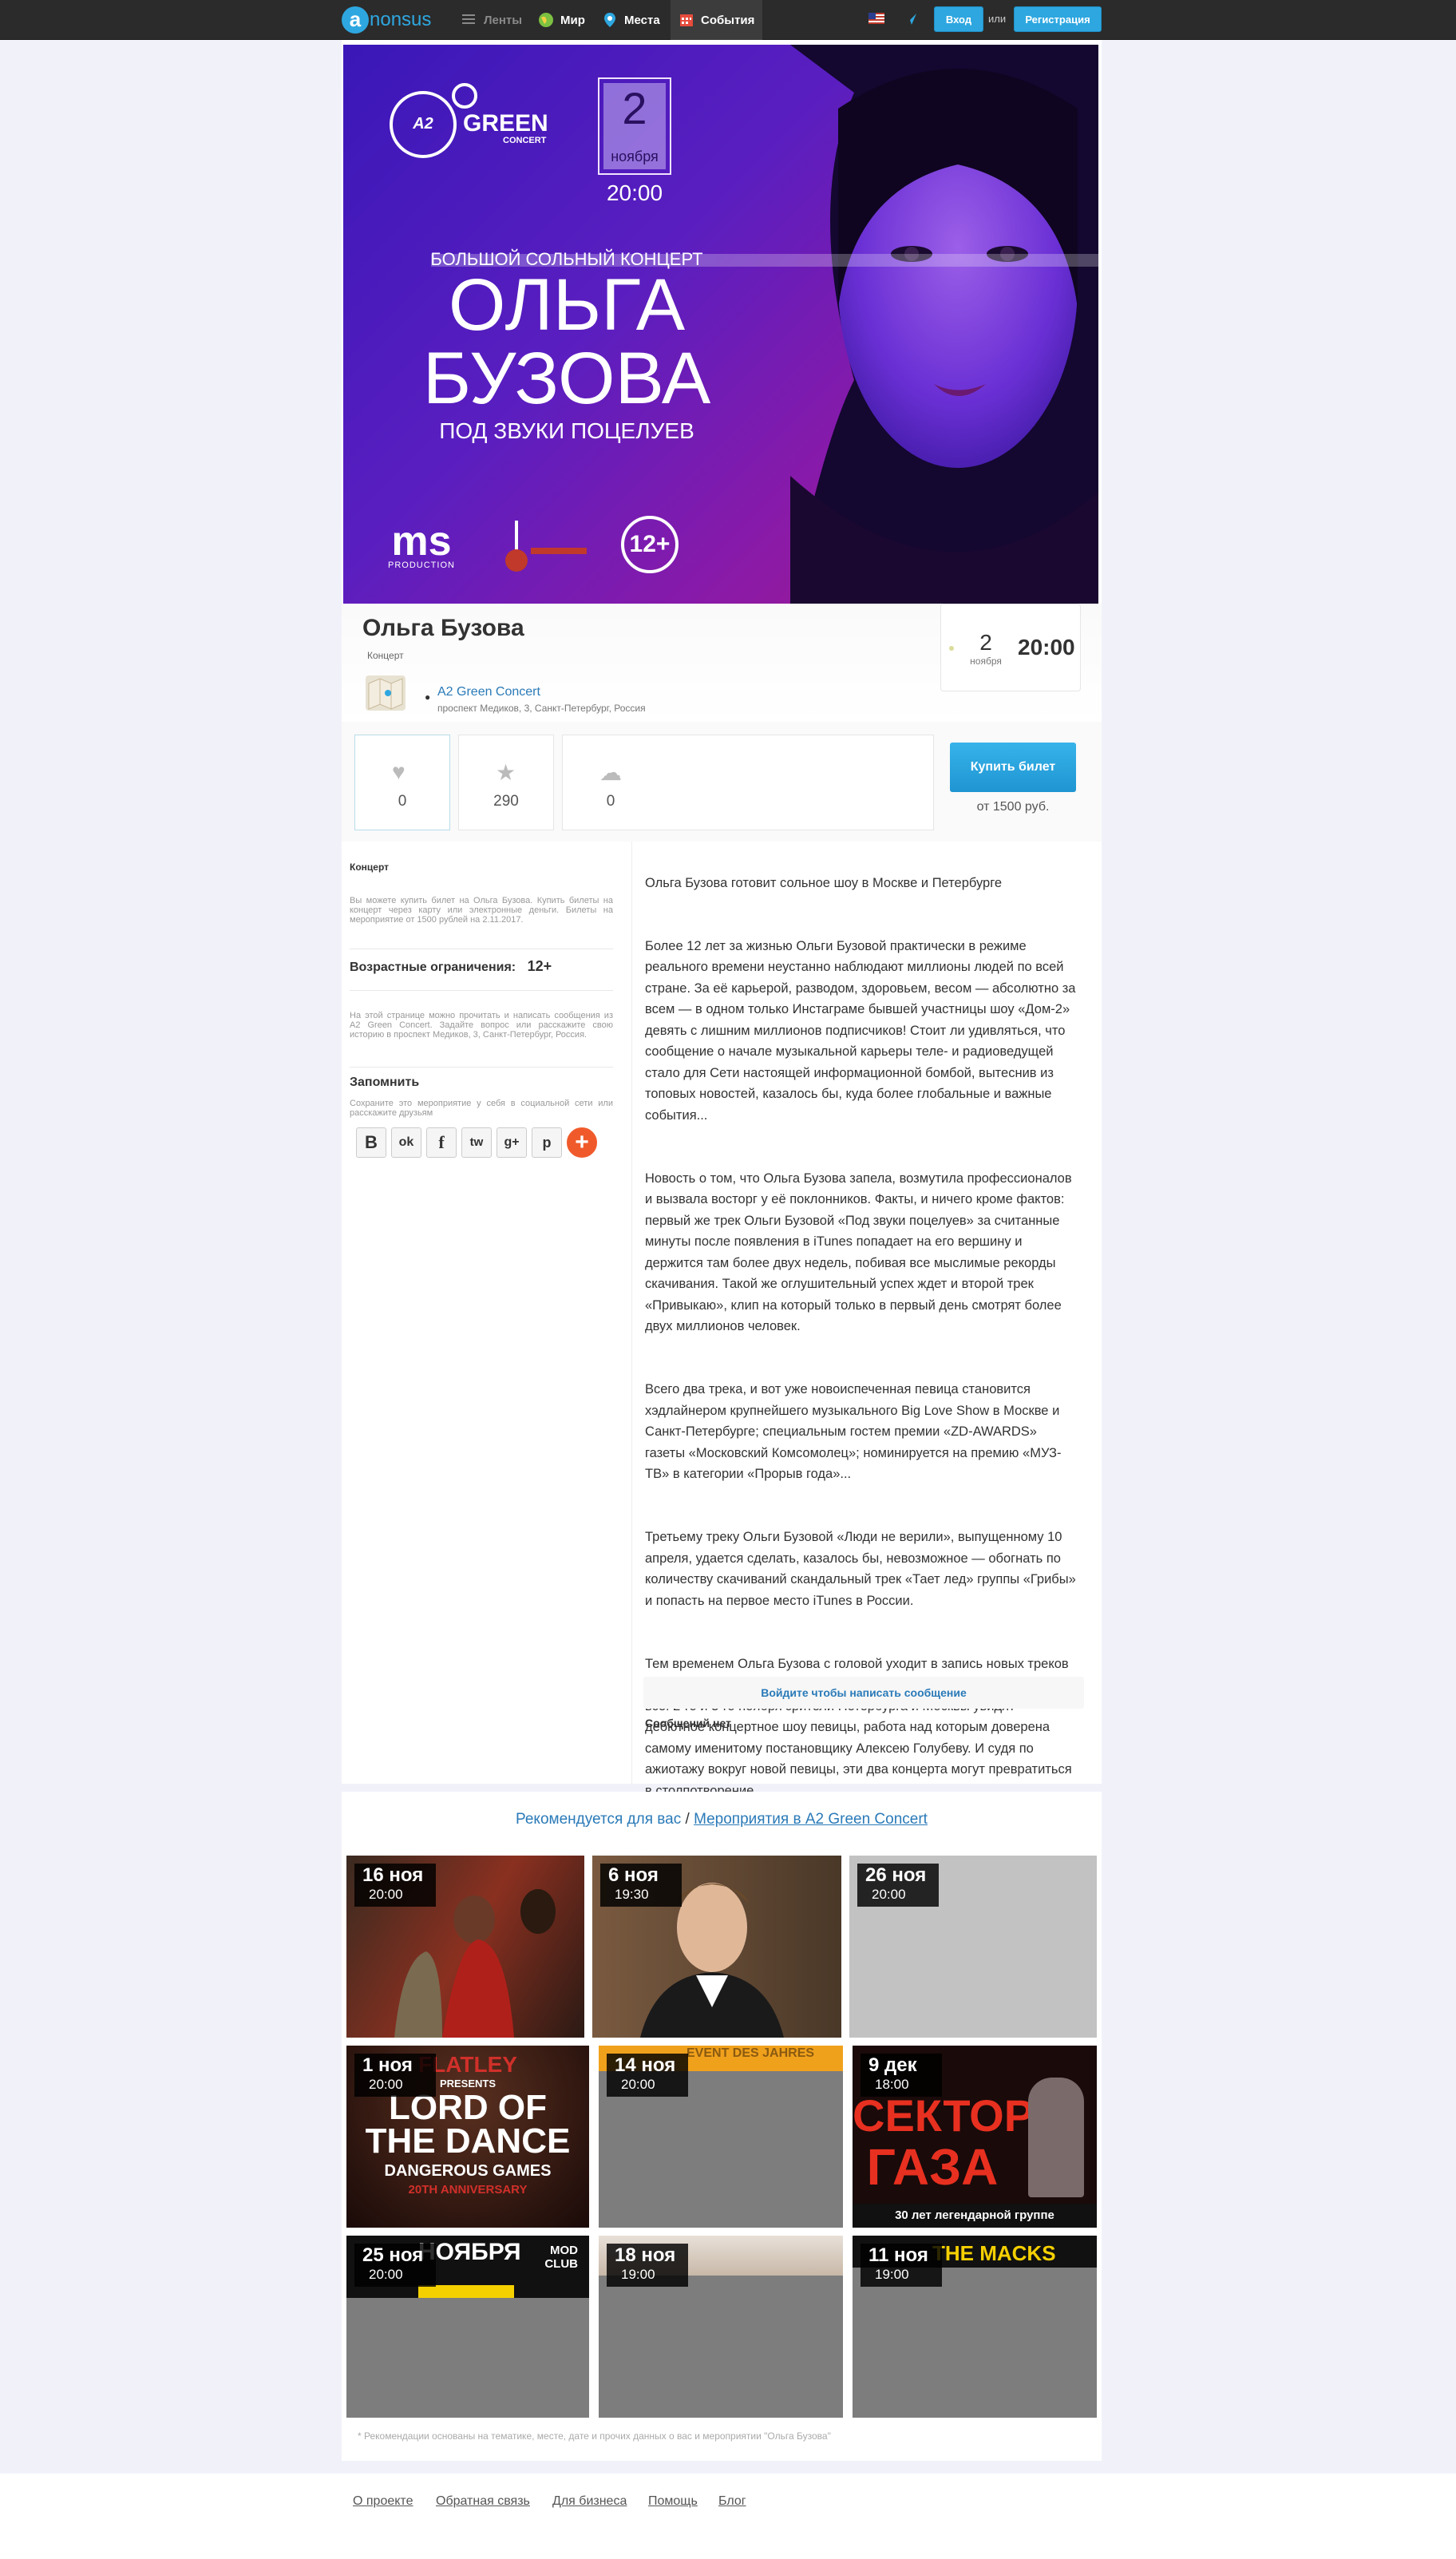 Image resolution: width=1456 pixels, height=2559 pixels. What do you see at coordinates (721, 2137) in the screenshot?
I see `event-card: EVENT DES JAHRES 14 ноя 20:00` at bounding box center [721, 2137].